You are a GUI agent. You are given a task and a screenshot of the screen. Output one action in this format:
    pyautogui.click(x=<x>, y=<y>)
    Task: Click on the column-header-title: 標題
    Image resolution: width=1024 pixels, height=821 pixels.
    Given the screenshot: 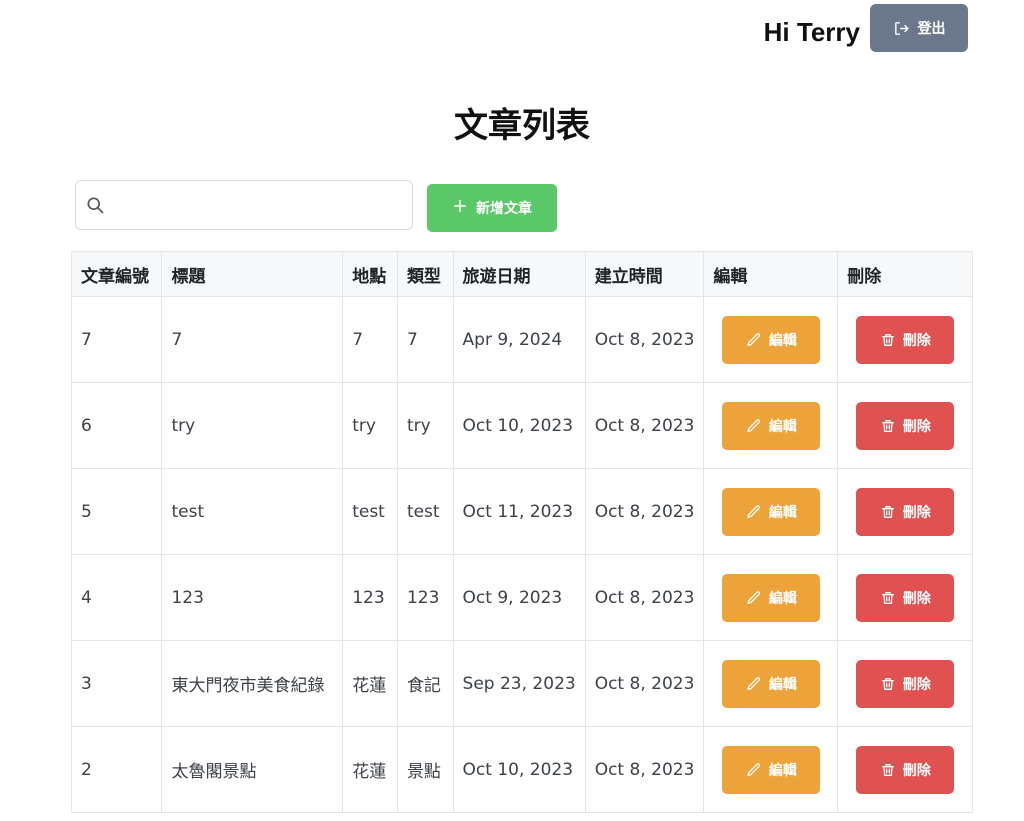 What is the action you would take?
    pyautogui.click(x=252, y=274)
    